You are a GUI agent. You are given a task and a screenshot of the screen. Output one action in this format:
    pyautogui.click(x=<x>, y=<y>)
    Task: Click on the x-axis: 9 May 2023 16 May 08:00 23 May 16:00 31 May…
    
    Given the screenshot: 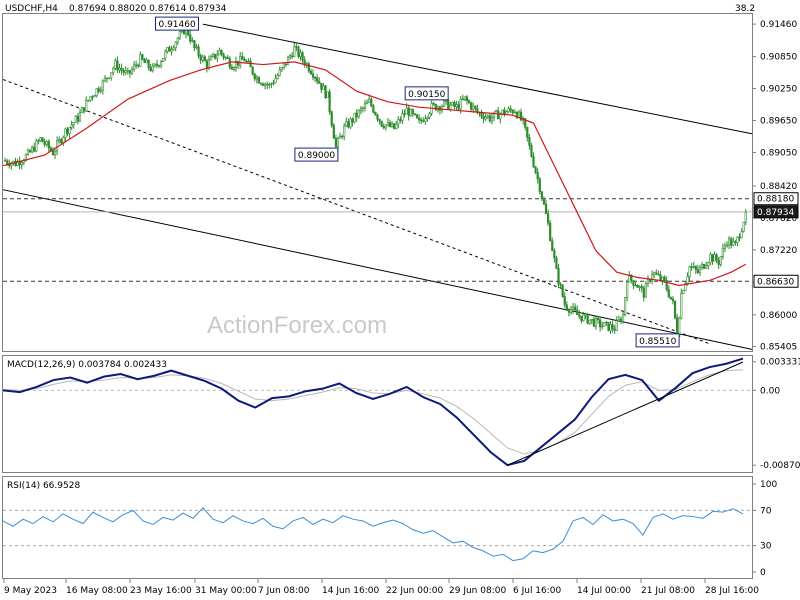 What is the action you would take?
    pyautogui.click(x=381, y=587)
    